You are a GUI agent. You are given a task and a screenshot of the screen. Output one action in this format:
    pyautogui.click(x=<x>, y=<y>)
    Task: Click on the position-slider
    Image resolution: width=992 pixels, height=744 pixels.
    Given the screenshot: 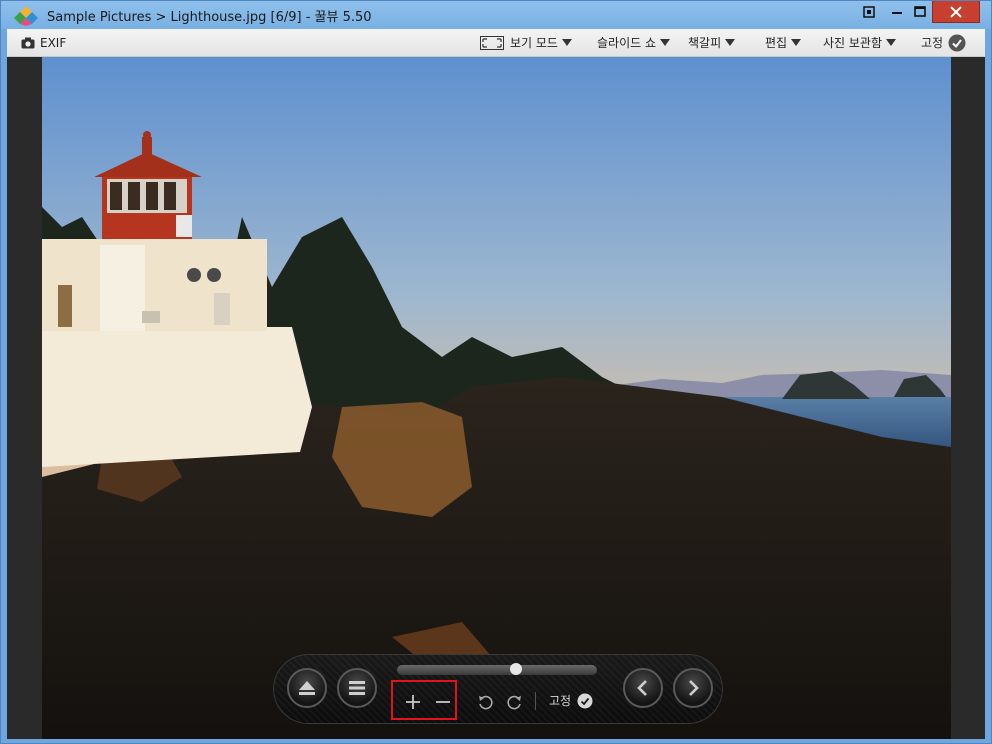 What is the action you would take?
    pyautogui.click(x=497, y=669)
    